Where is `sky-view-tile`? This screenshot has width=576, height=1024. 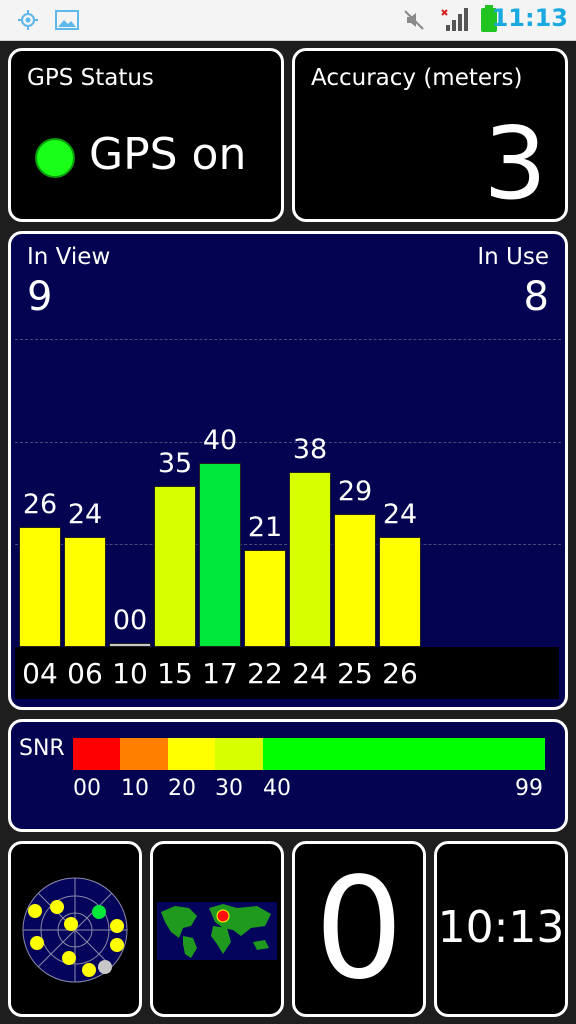 sky-view-tile is located at coordinates (75, 929).